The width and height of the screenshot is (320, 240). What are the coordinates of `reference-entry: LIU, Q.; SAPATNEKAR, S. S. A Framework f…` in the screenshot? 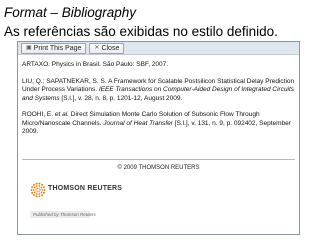 It's located at (158, 91).